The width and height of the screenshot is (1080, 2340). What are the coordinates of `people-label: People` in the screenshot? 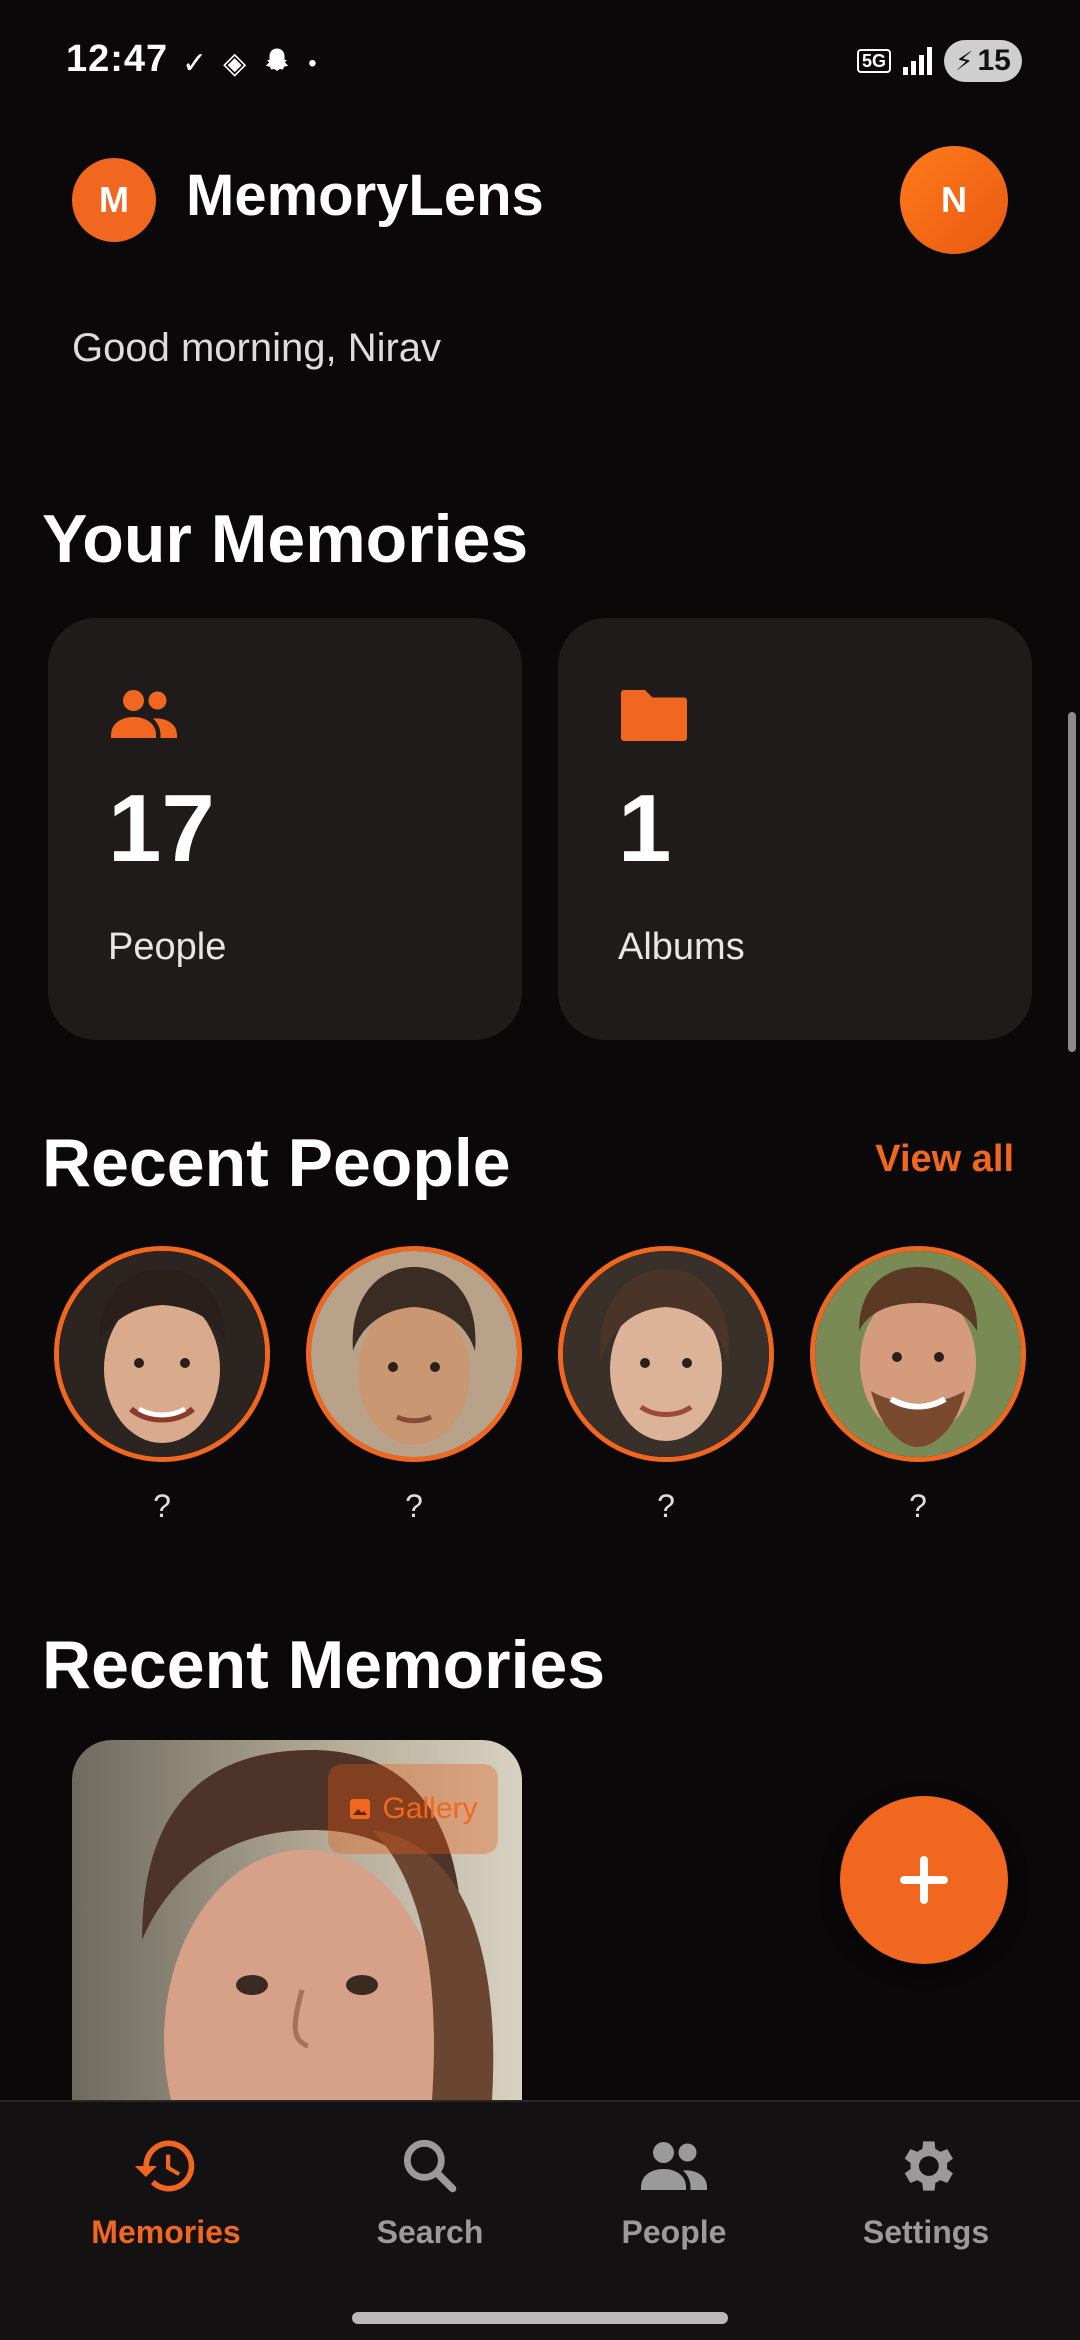 It's located at (167, 947).